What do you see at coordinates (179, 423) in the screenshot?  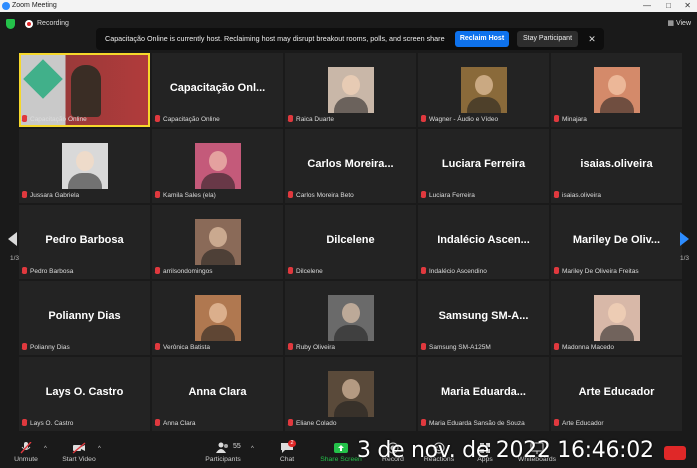 I see `participant-name-text: Anna Clara` at bounding box center [179, 423].